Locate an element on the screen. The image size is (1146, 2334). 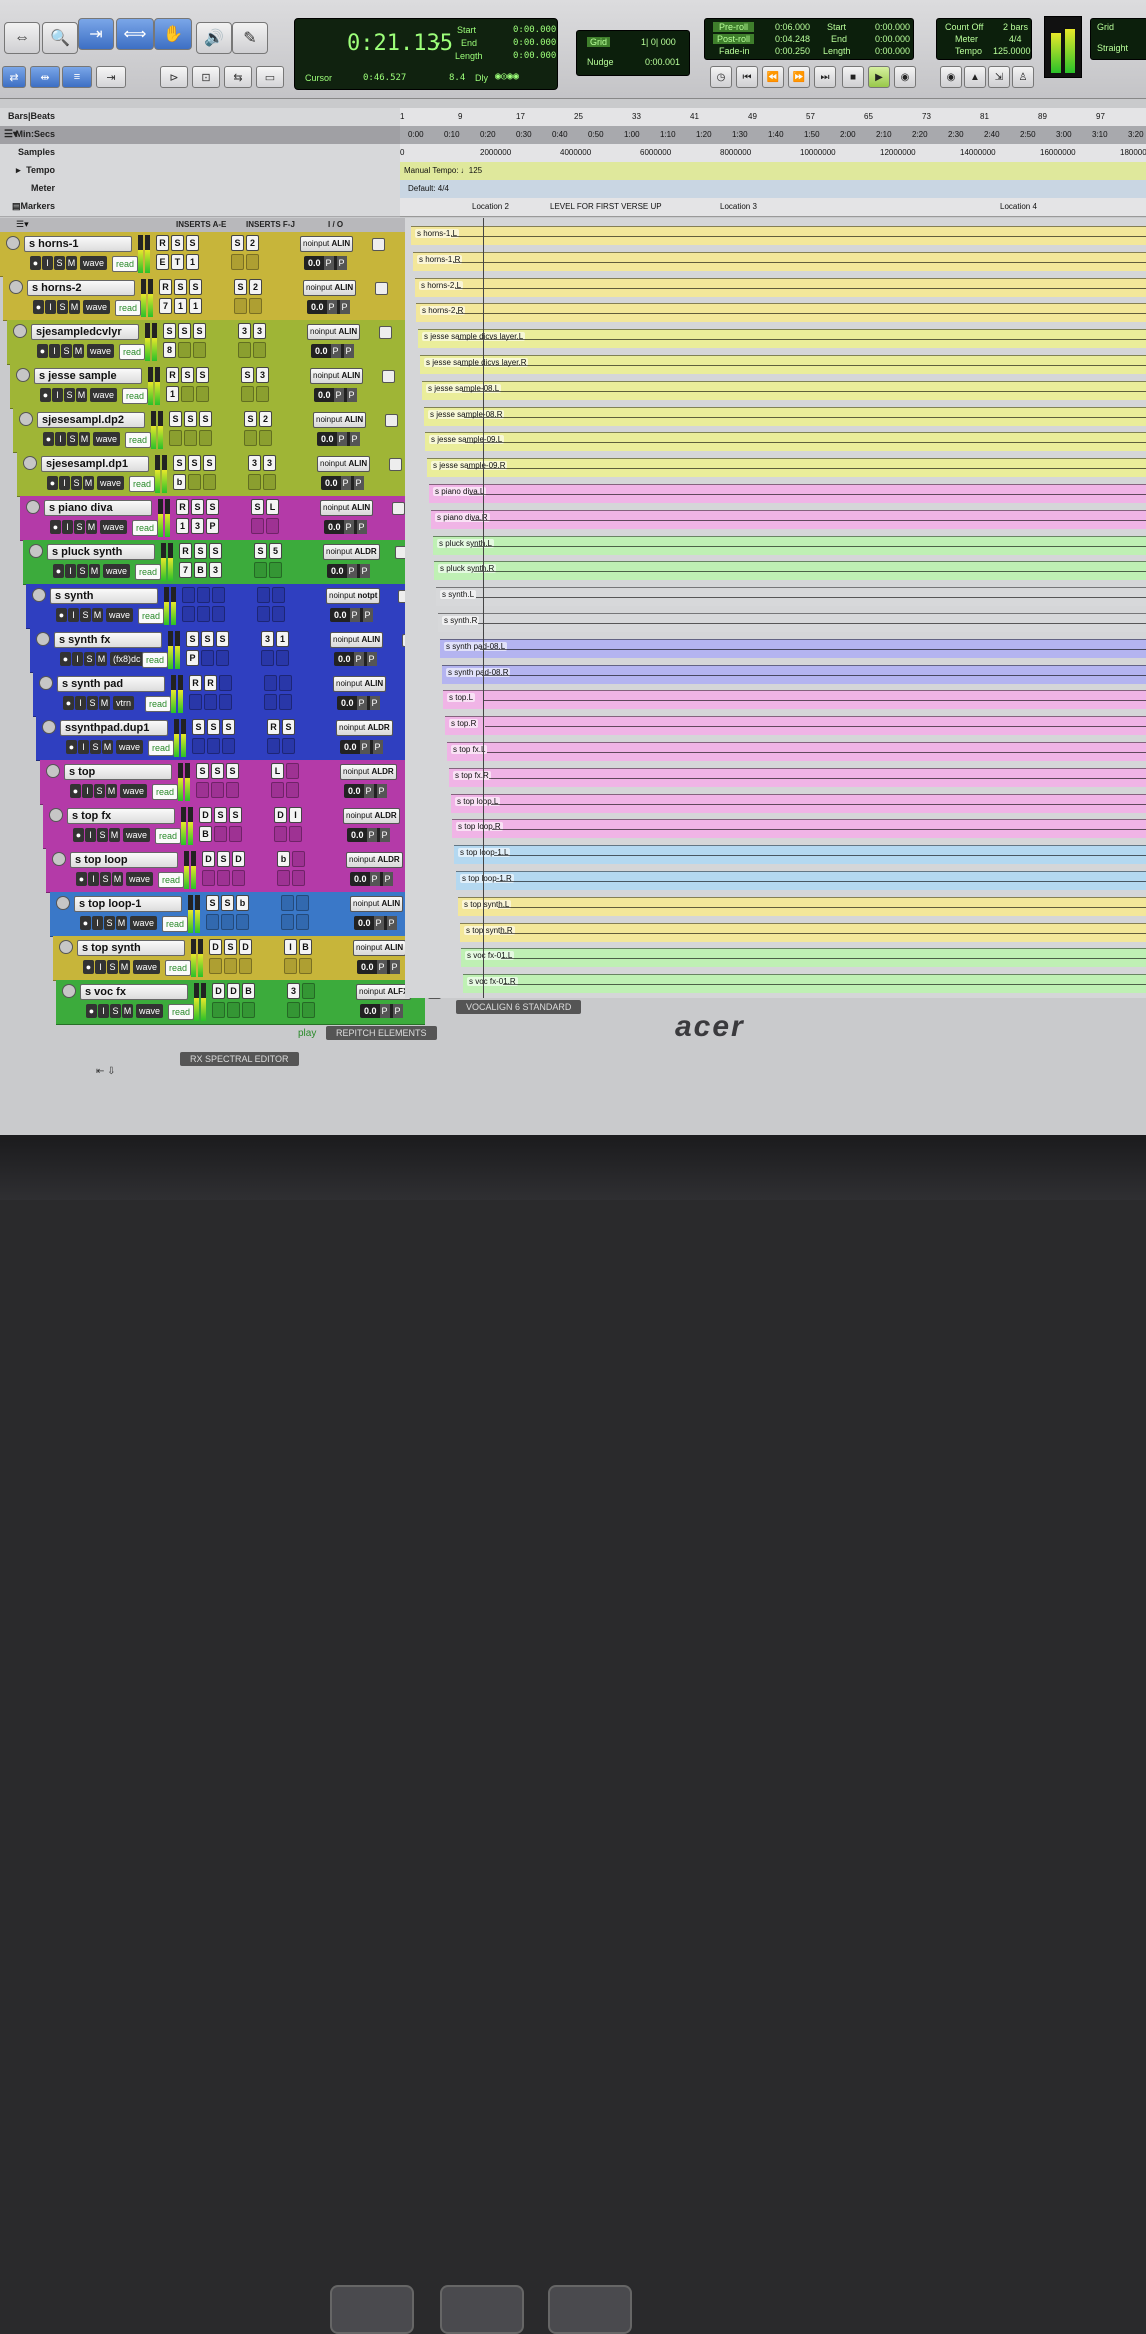
track-comment-icon is located at coordinates (388, 376).